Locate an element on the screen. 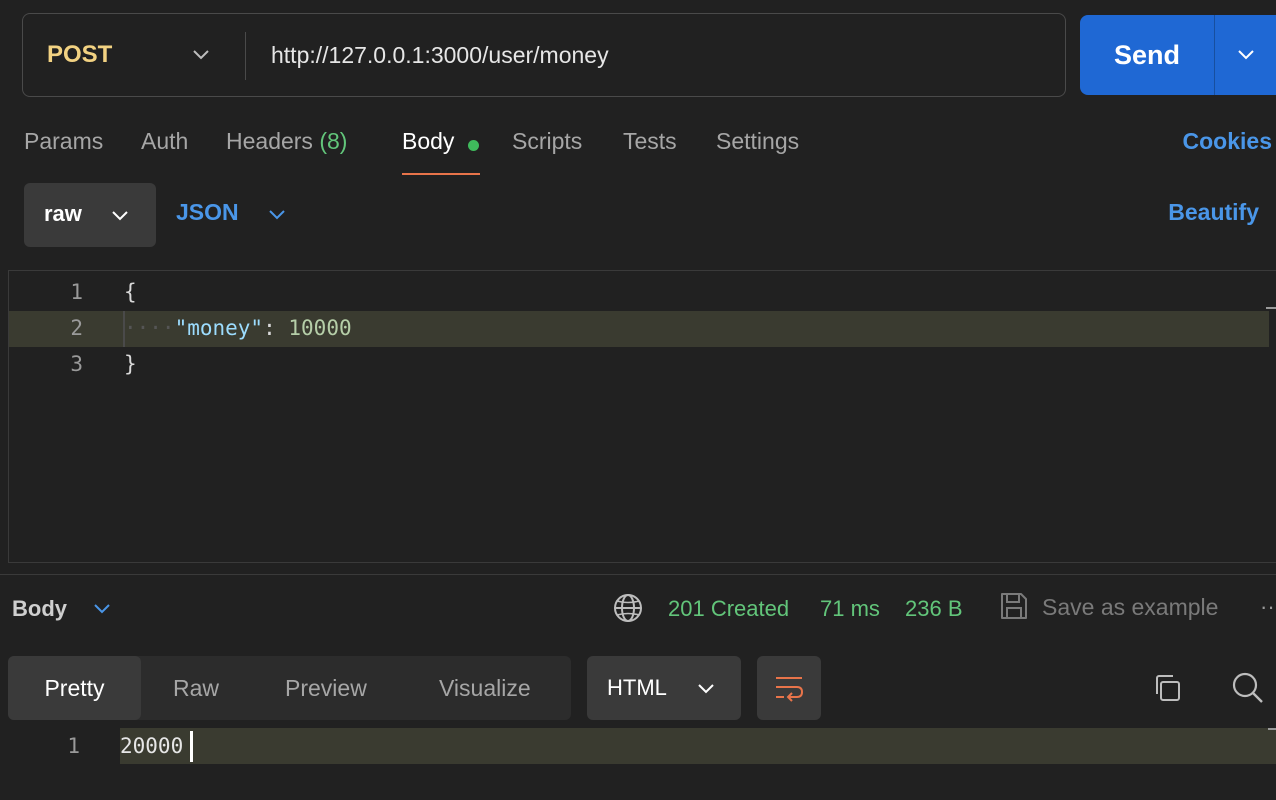 The image size is (1276, 800). pane-resize-handle is located at coordinates (638, 574).